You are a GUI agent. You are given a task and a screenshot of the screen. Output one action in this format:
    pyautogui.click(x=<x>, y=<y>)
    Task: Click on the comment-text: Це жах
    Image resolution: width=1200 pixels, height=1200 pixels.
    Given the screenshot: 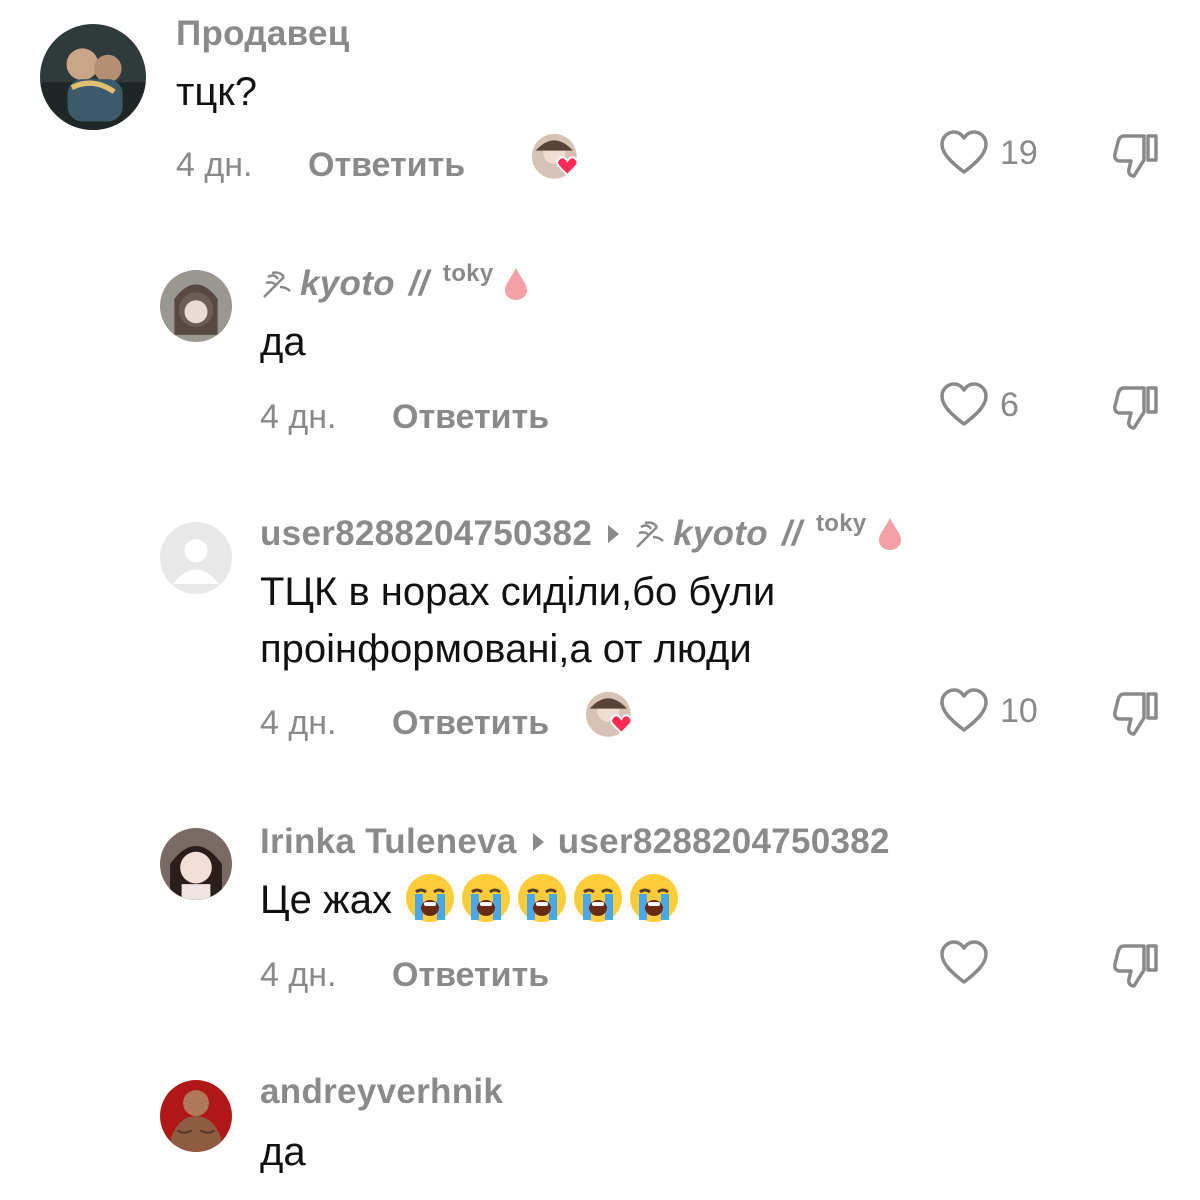 What is the action you would take?
    pyautogui.click(x=470, y=900)
    